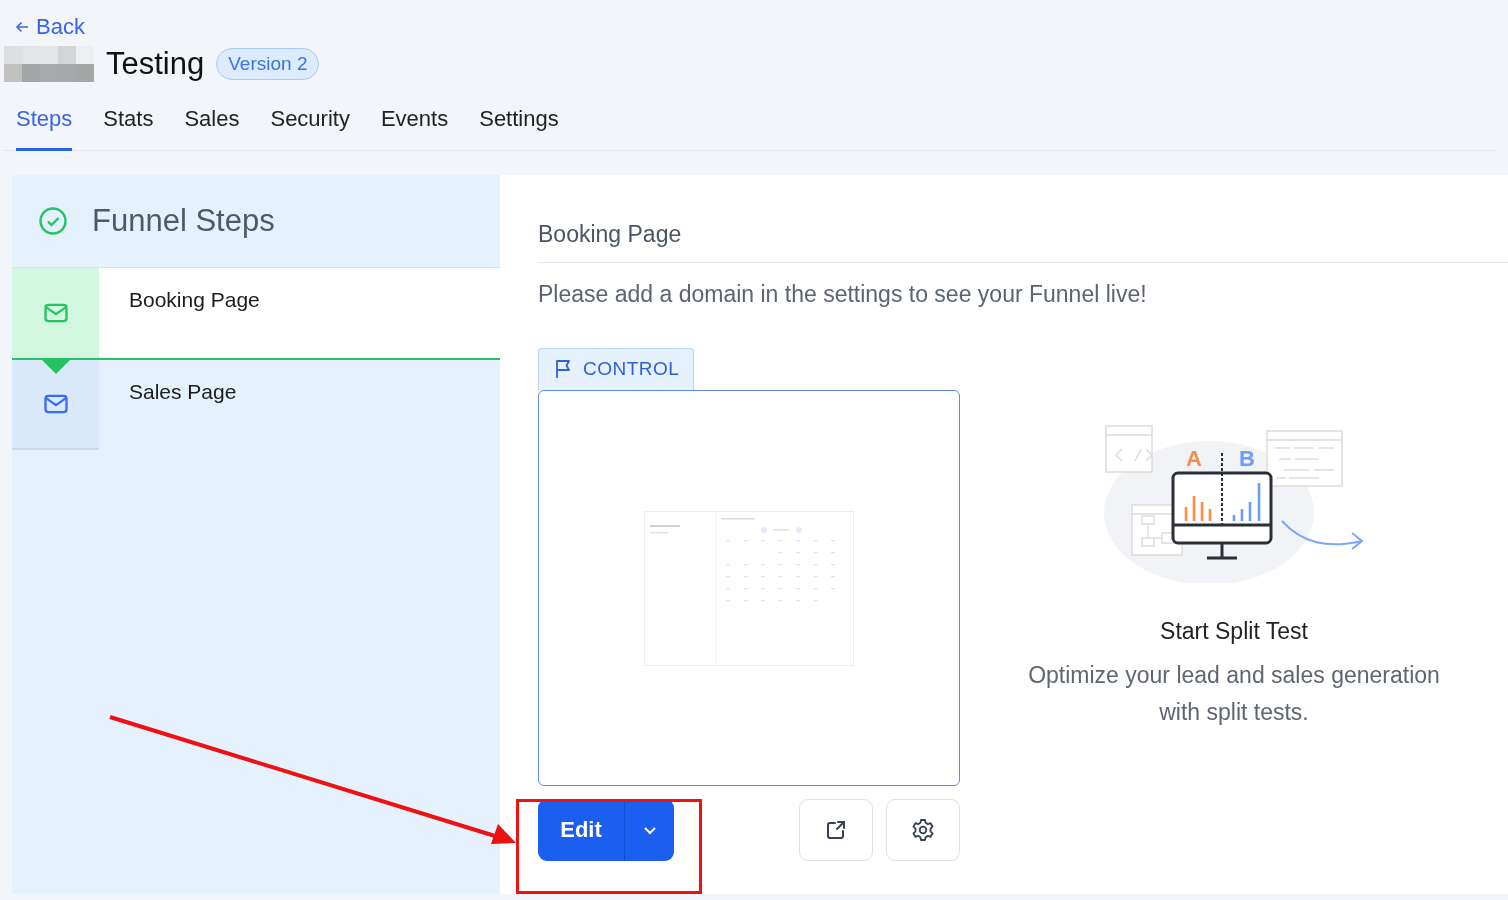 This screenshot has width=1508, height=900. Describe the element at coordinates (183, 221) in the screenshot. I see `panel-title: Funnel Steps` at that location.